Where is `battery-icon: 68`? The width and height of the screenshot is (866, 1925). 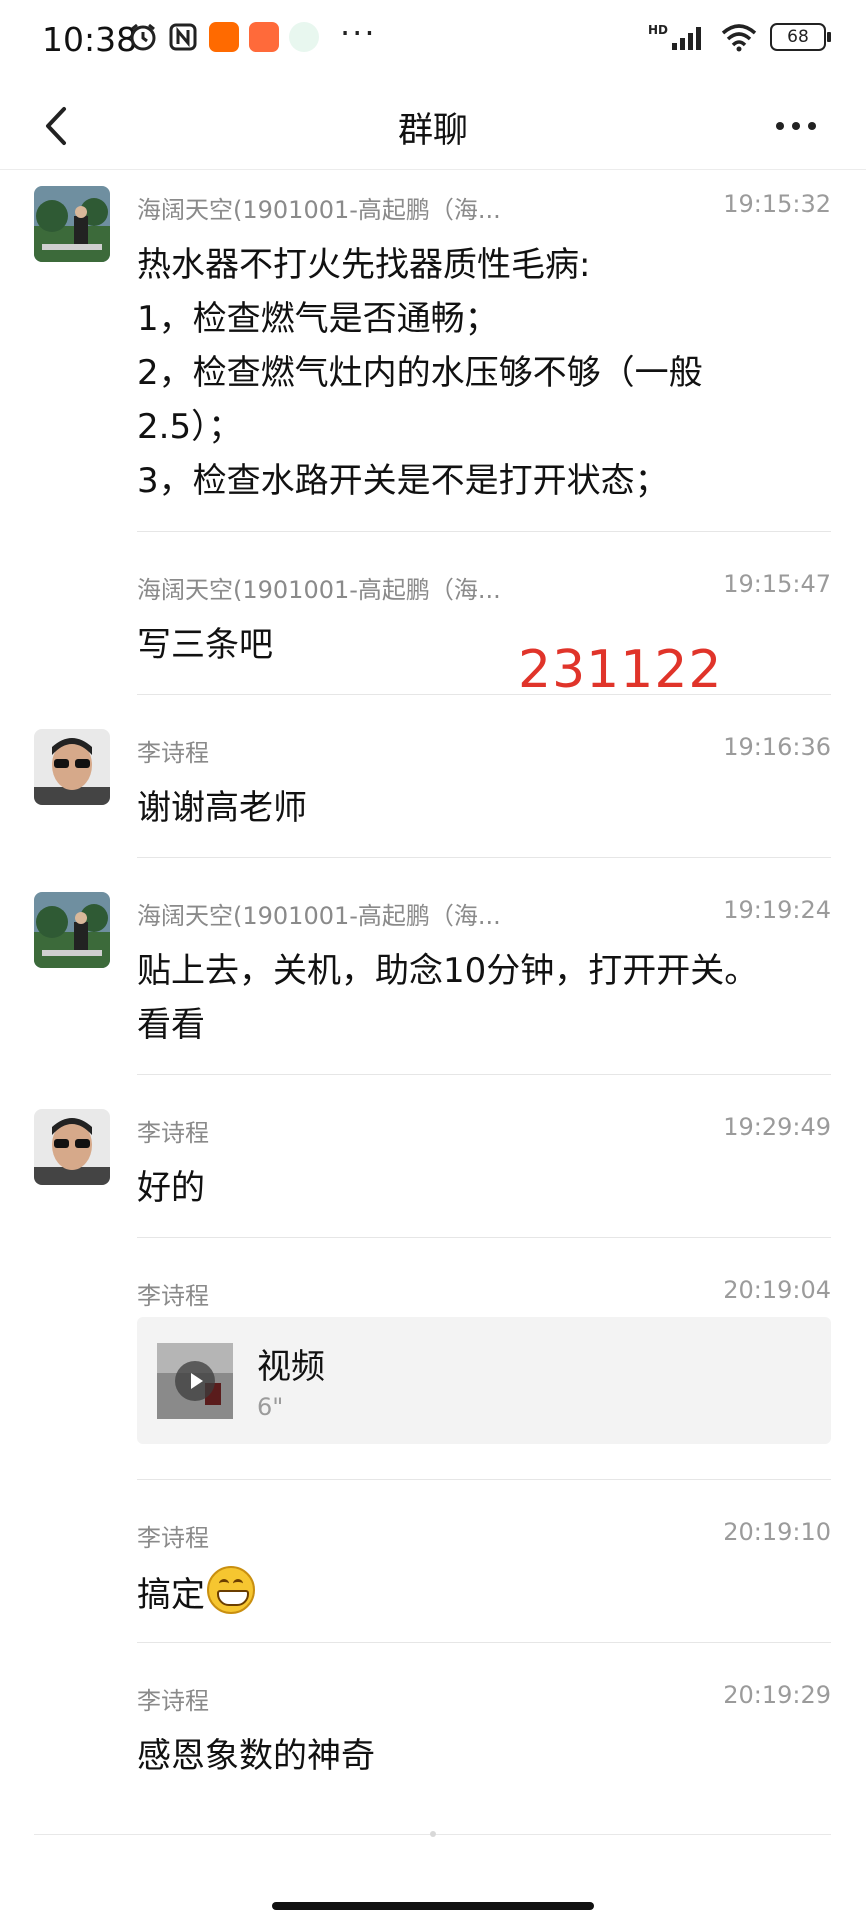
battery-icon: 68 is located at coordinates (800, 37).